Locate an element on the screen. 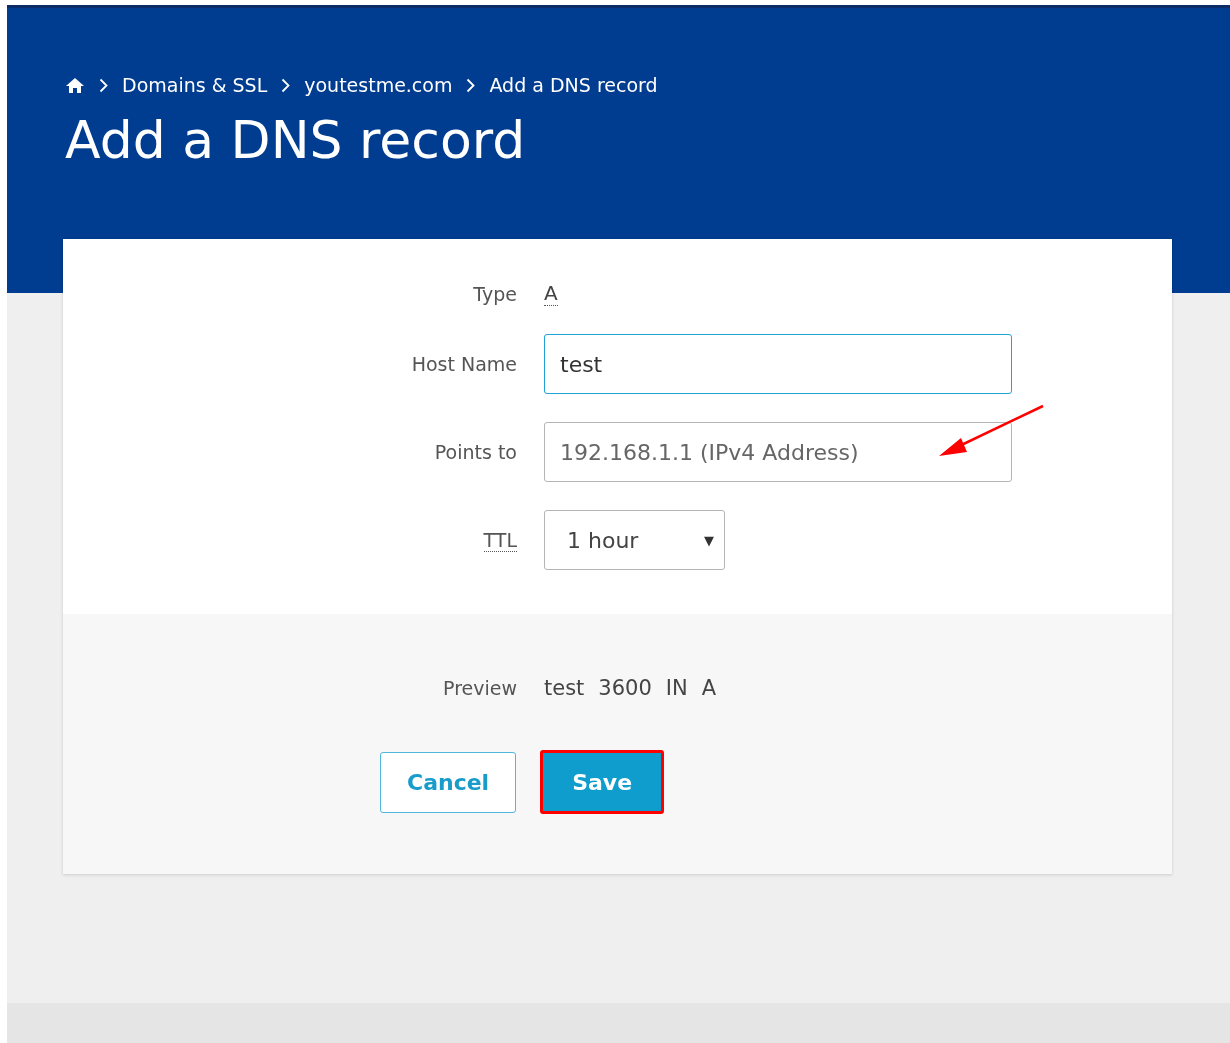  points-to-field: 192.168.1.1 (IPv4 Address) is located at coordinates (778, 452).